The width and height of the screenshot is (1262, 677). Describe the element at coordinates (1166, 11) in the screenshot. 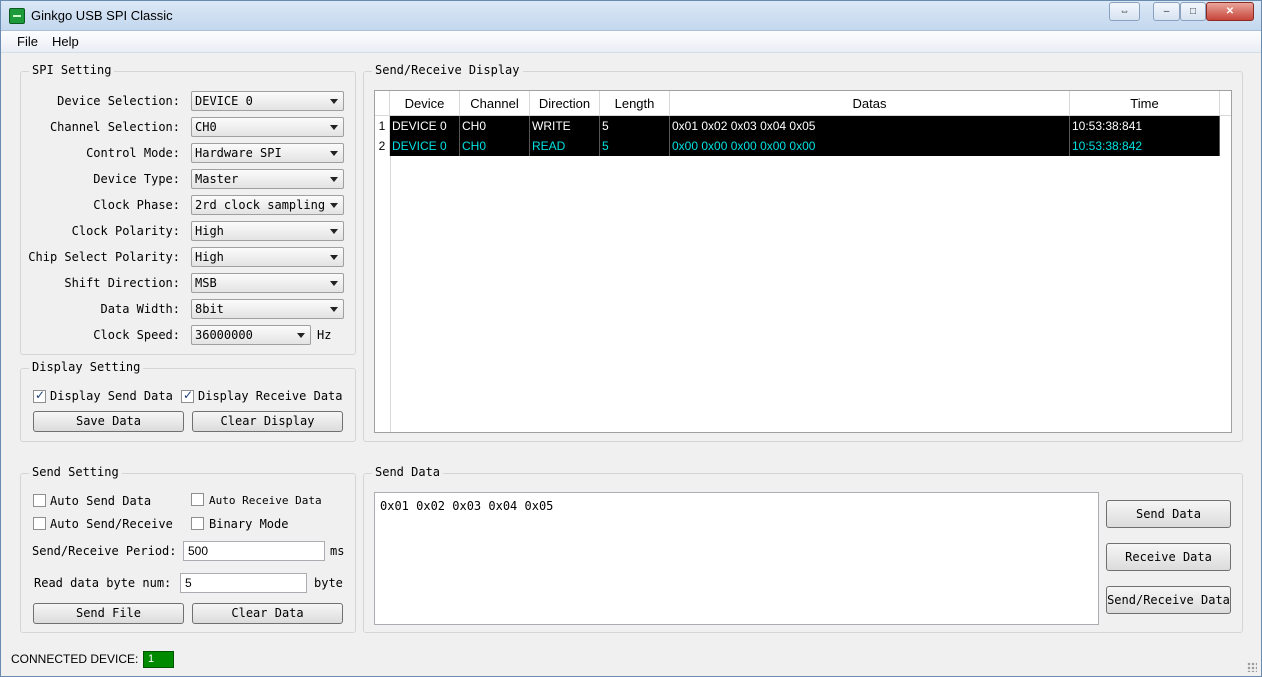

I see `minimize-button: –` at that location.